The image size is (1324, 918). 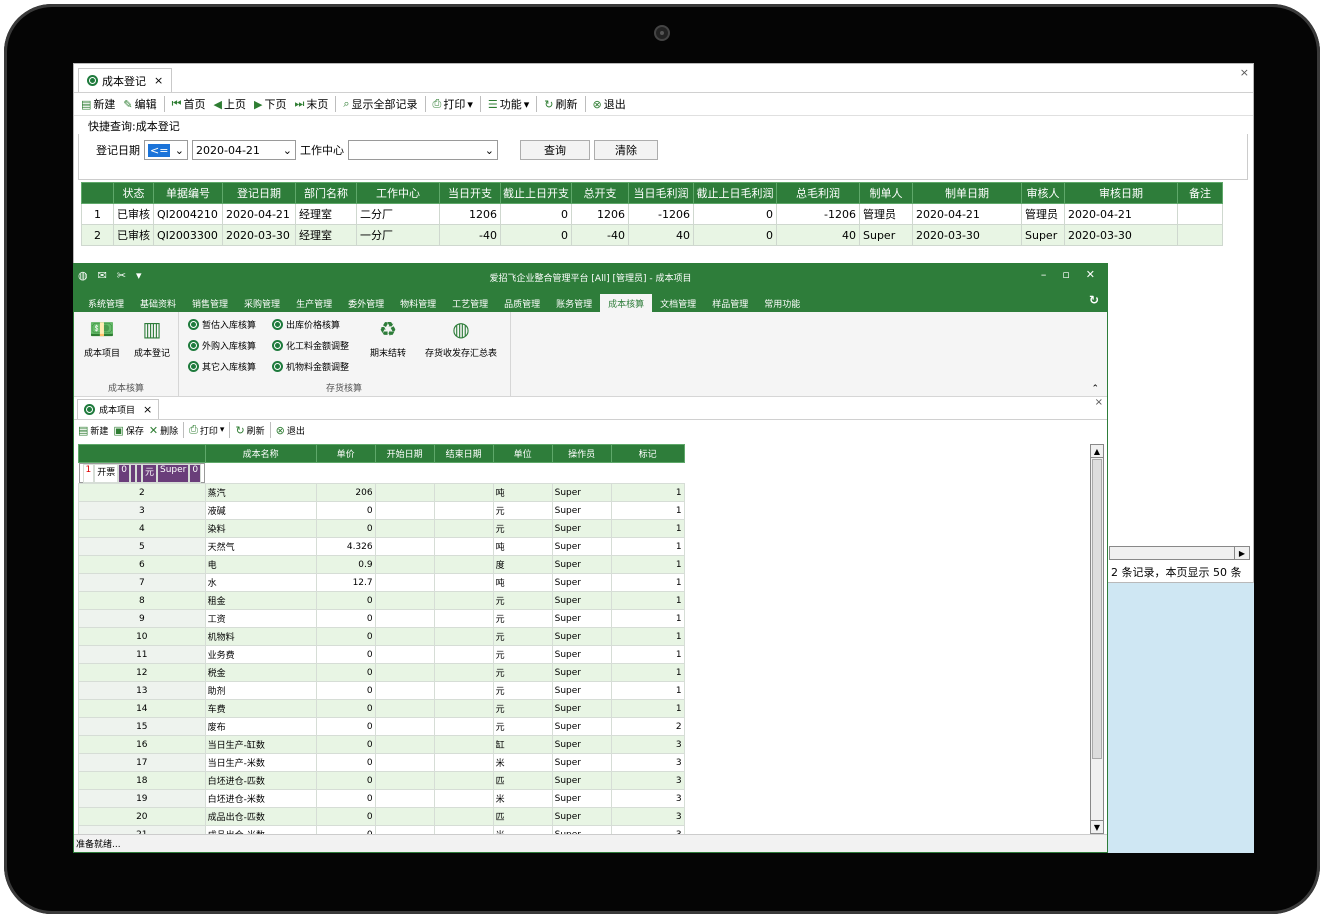 I want to click on table-row: 9 工资 0 元 Super 1, so click(x=381, y=618).